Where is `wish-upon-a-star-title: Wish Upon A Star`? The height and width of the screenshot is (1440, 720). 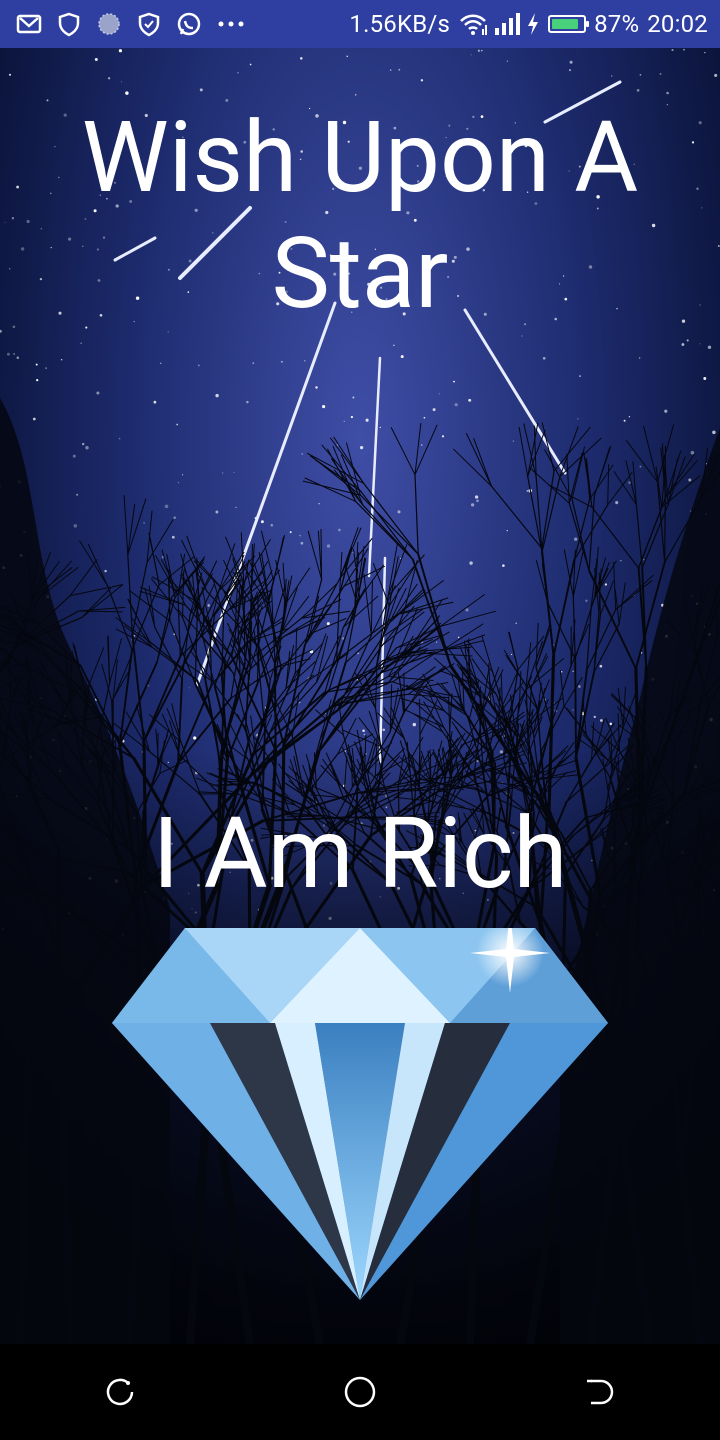 wish-upon-a-star-title: Wish Upon A Star is located at coordinates (360, 215).